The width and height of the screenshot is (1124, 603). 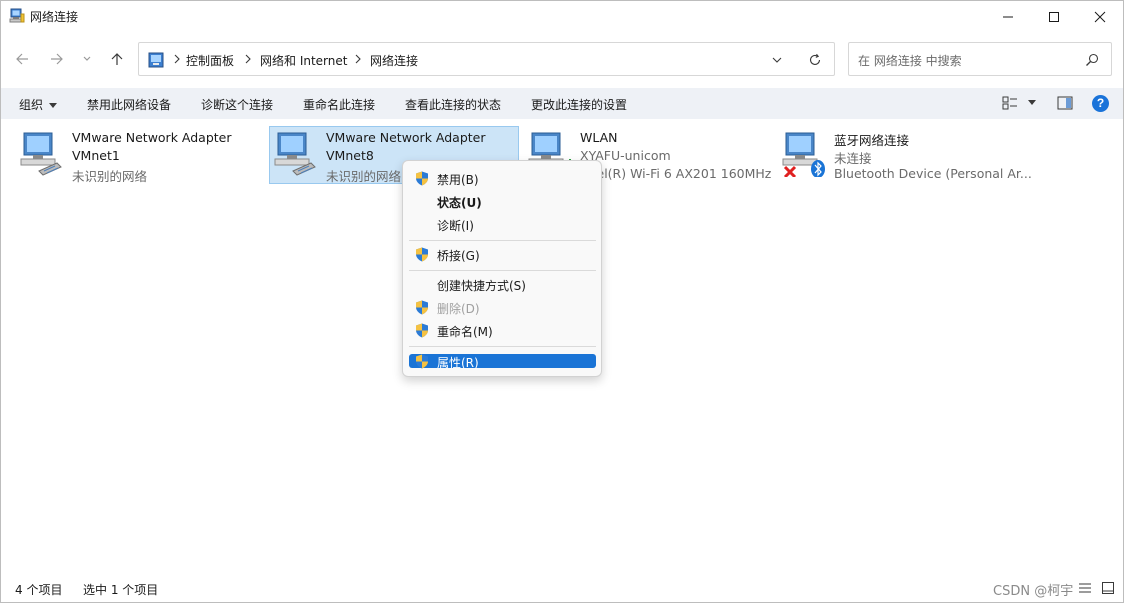 What do you see at coordinates (394, 60) in the screenshot?
I see `breadcrumb-network-connections: 网络连接` at bounding box center [394, 60].